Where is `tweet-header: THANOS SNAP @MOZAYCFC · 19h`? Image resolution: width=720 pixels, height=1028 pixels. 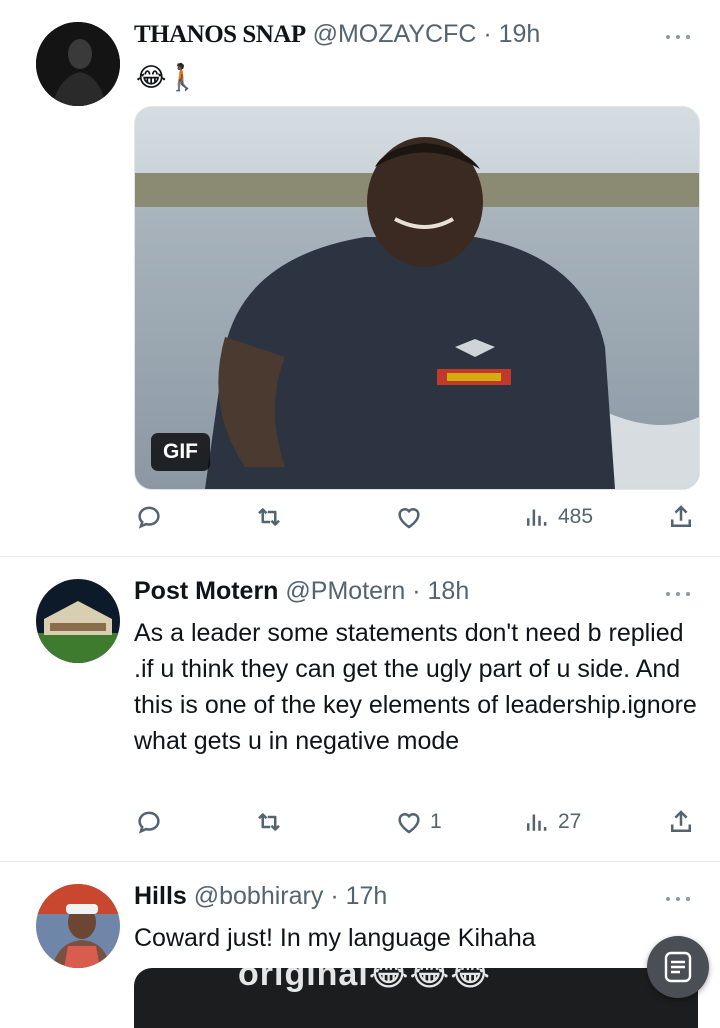 tweet-header: THANOS SNAP @MOZAYCFC · 19h is located at coordinates (337, 34).